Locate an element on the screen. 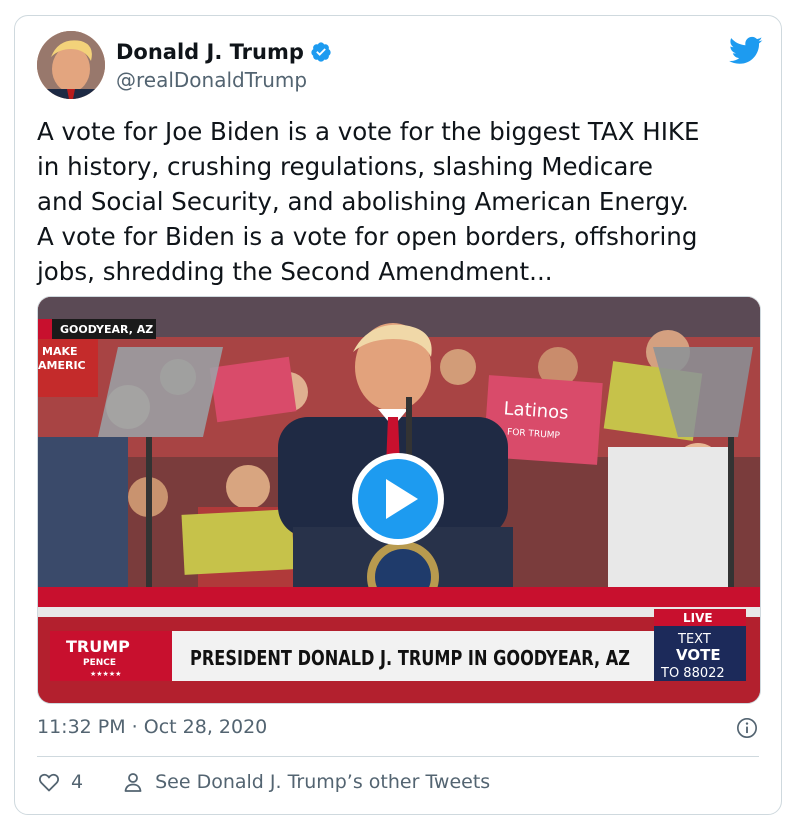  logo-line1: TRUMP is located at coordinates (98, 646).